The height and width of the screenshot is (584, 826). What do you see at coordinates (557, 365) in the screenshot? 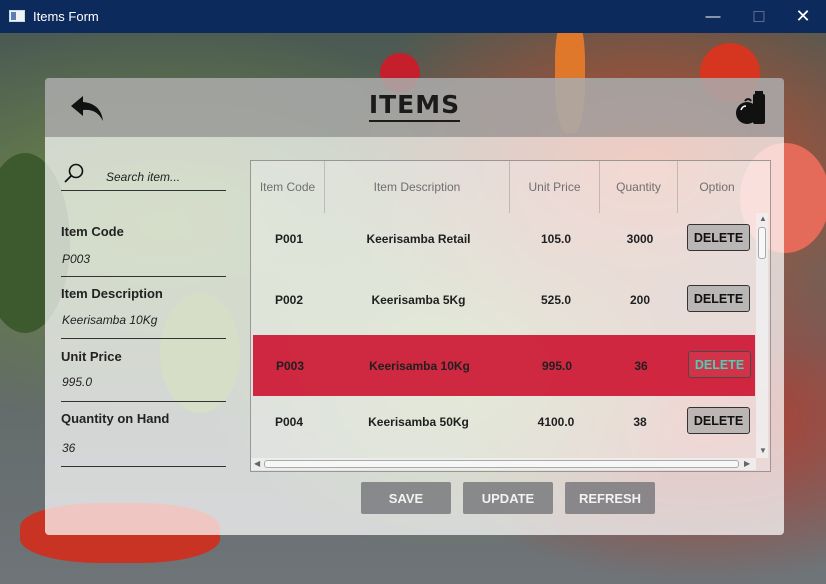
I see `cell-unit-price: 995.0` at bounding box center [557, 365].